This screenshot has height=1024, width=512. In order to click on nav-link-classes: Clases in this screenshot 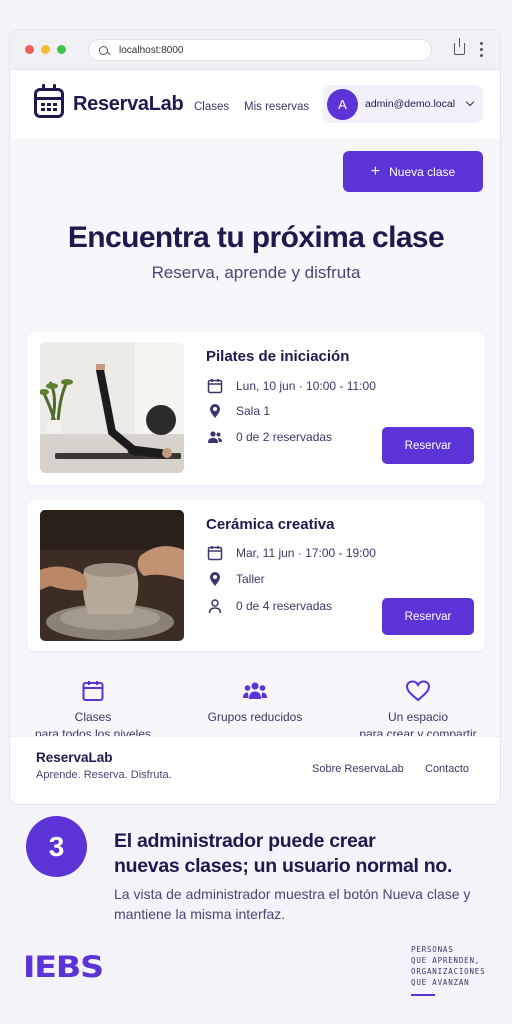, I will do `click(211, 107)`.